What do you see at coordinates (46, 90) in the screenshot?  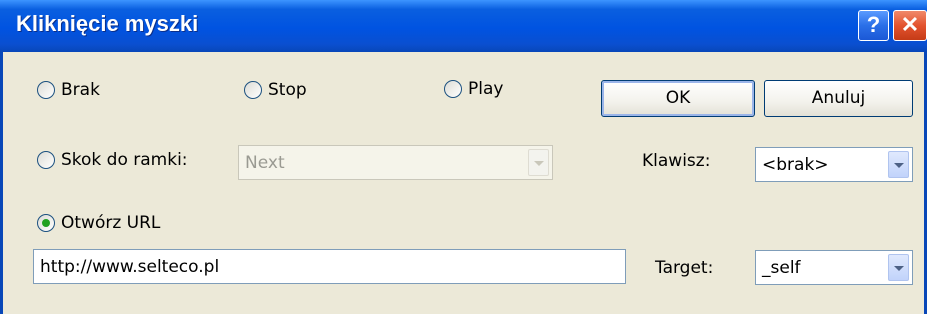 I see `radio-brak` at bounding box center [46, 90].